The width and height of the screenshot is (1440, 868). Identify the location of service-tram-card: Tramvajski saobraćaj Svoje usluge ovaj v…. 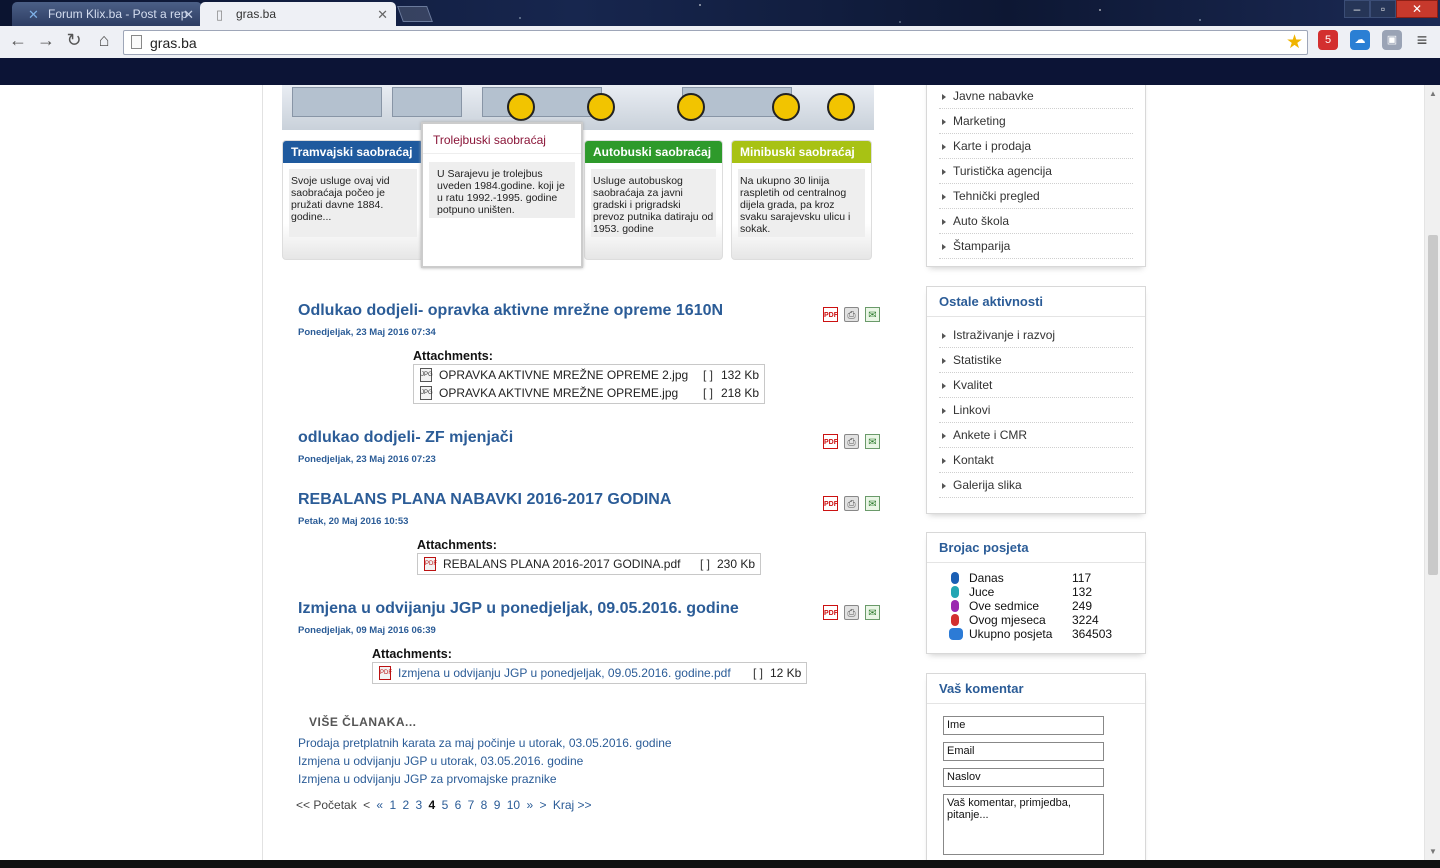
(353, 200).